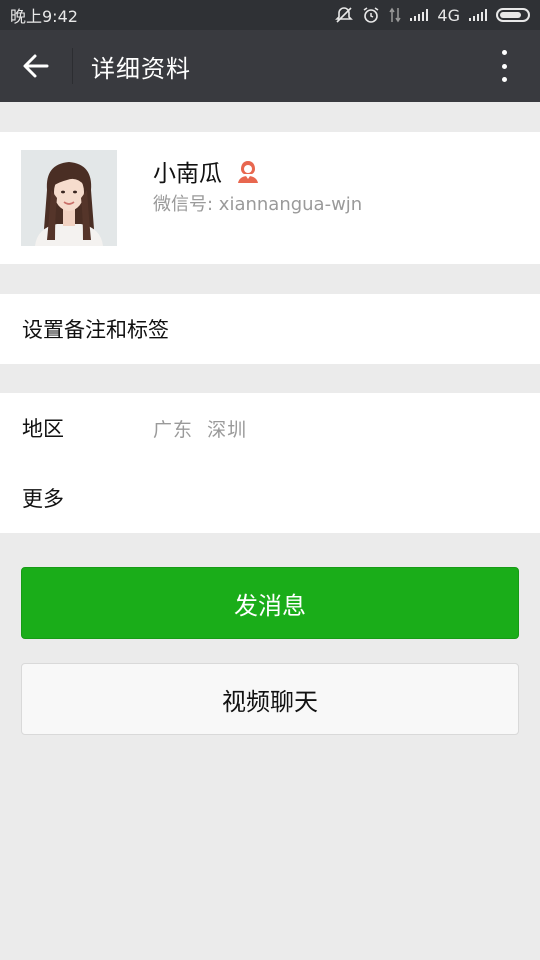 The width and height of the screenshot is (540, 960). What do you see at coordinates (344, 15) in the screenshot?
I see `no-notifications-icon` at bounding box center [344, 15].